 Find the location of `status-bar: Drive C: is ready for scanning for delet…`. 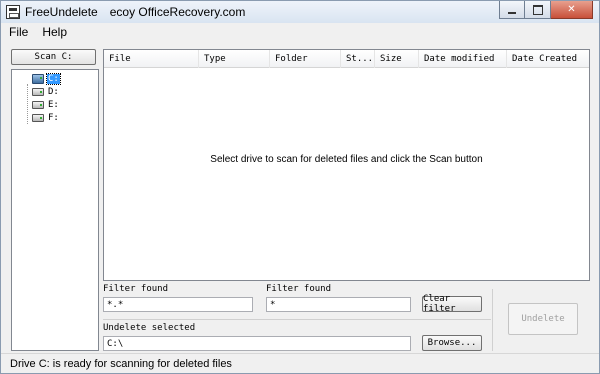

status-bar: Drive C: is ready for scanning for delet… is located at coordinates (300, 363).